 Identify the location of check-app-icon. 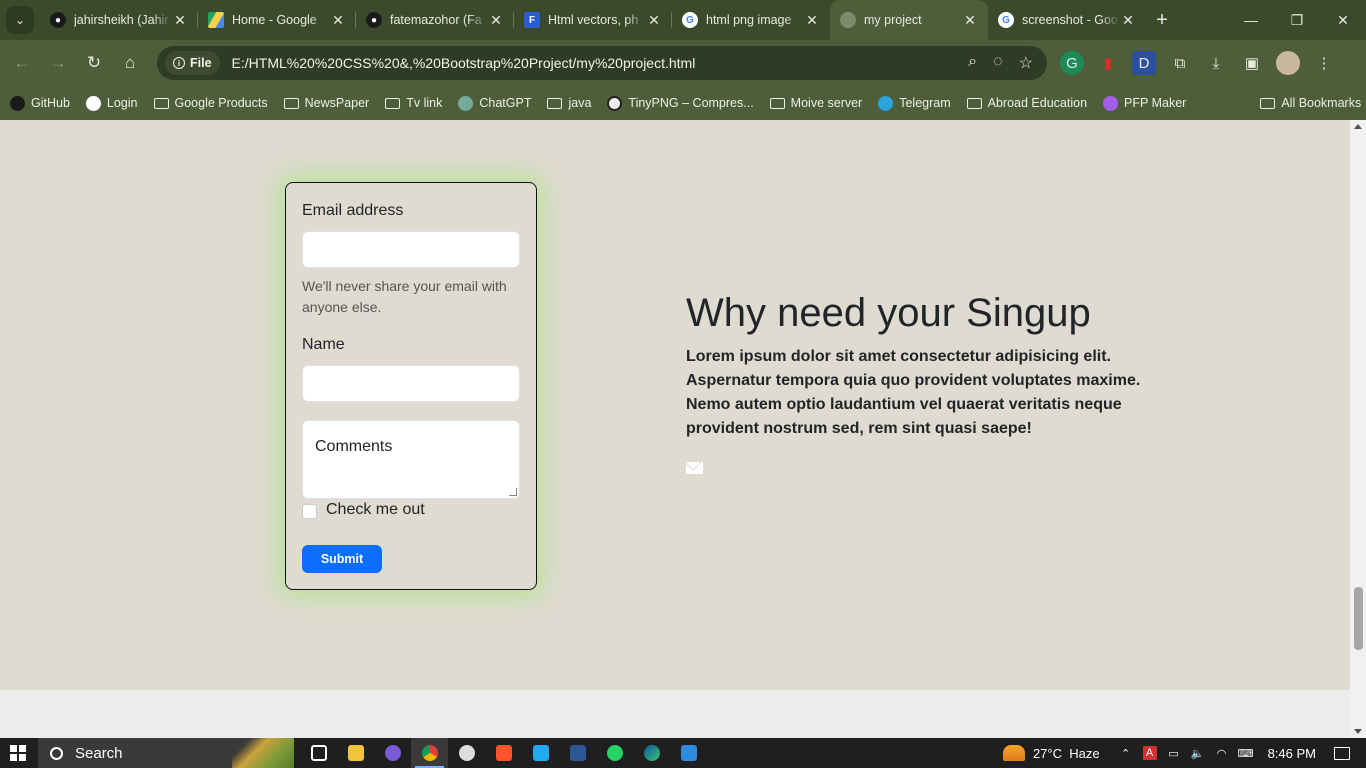
(466, 753).